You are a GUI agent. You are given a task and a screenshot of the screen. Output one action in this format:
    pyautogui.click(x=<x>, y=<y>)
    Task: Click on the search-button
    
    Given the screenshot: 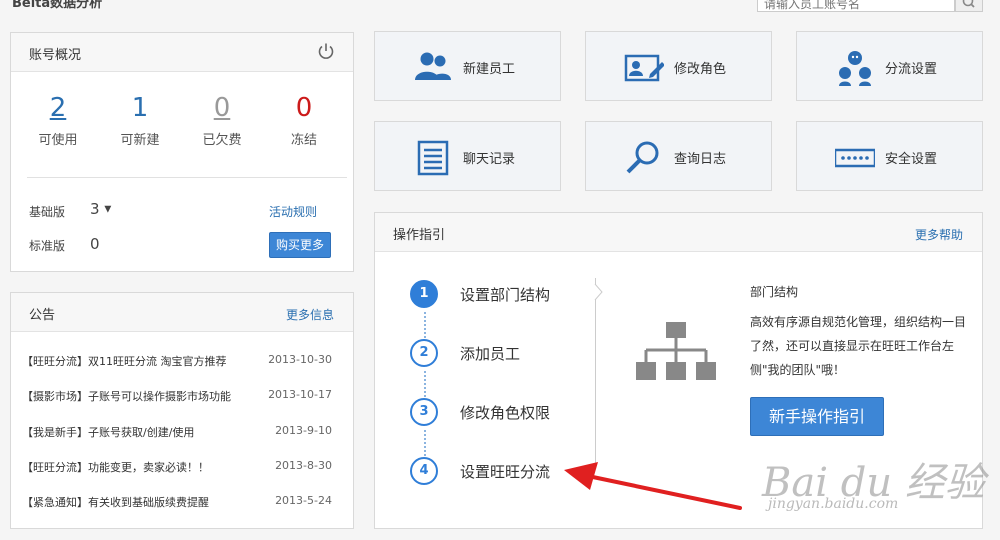 What is the action you would take?
    pyautogui.click(x=969, y=6)
    